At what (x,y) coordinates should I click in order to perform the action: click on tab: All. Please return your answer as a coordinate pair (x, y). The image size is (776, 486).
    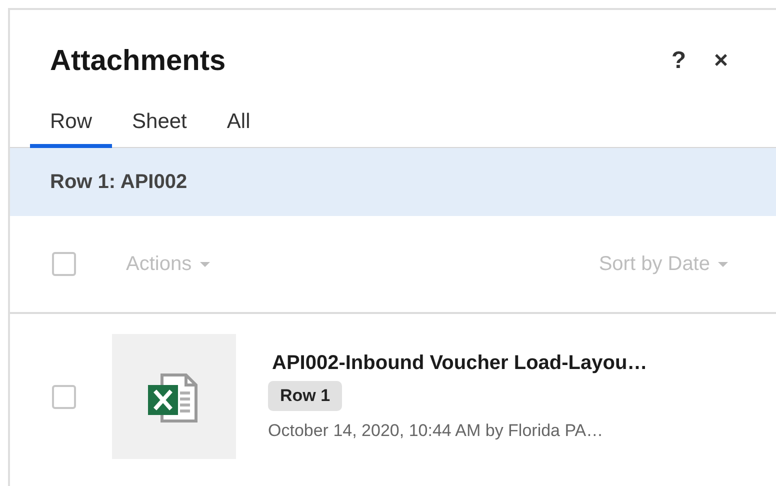
    Looking at the image, I should click on (238, 129).